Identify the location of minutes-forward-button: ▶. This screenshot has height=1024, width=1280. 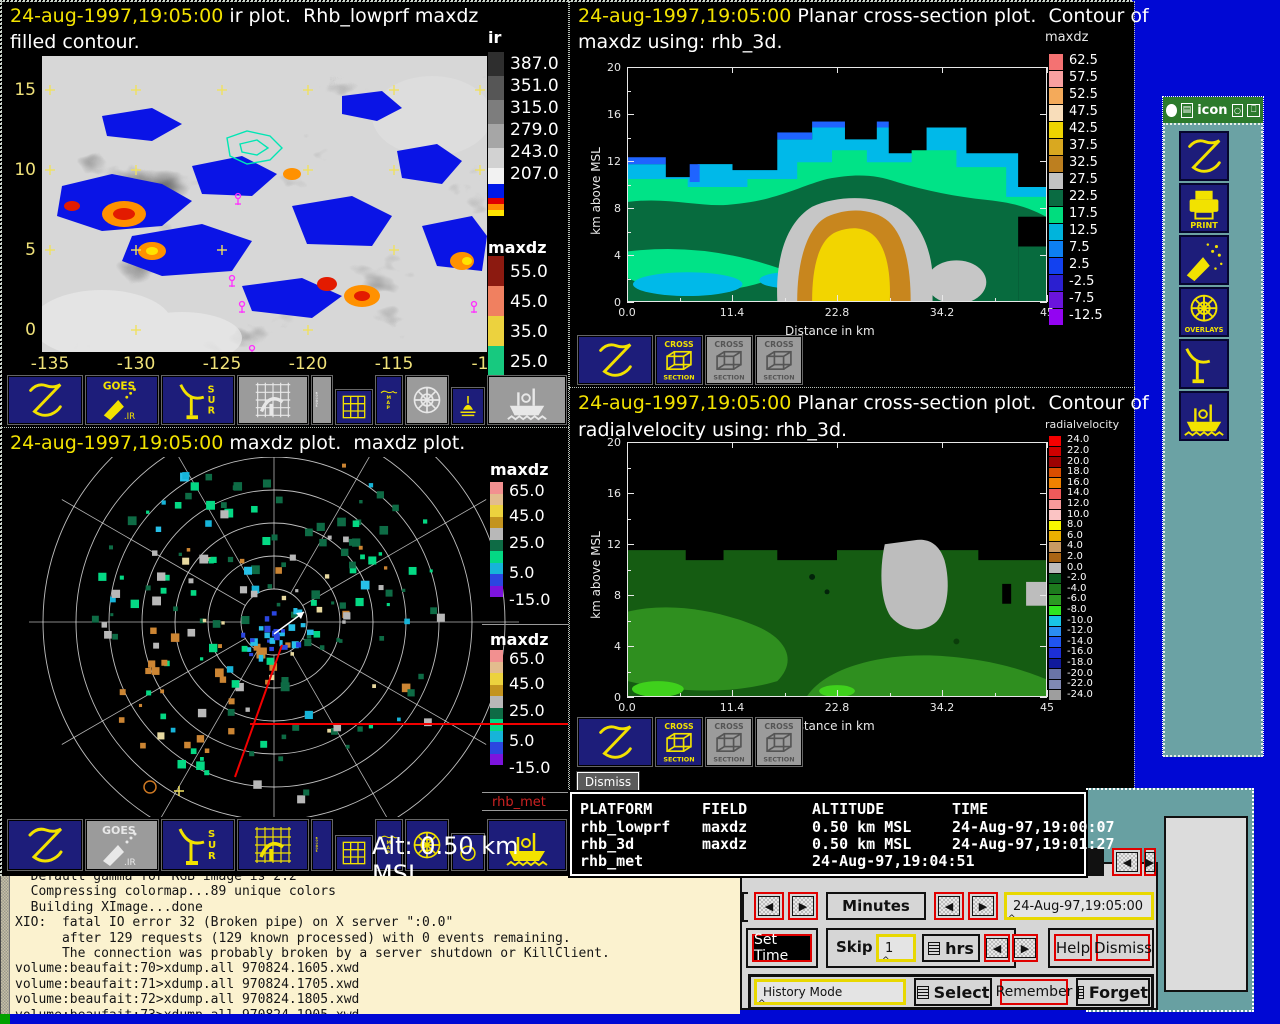
(803, 906).